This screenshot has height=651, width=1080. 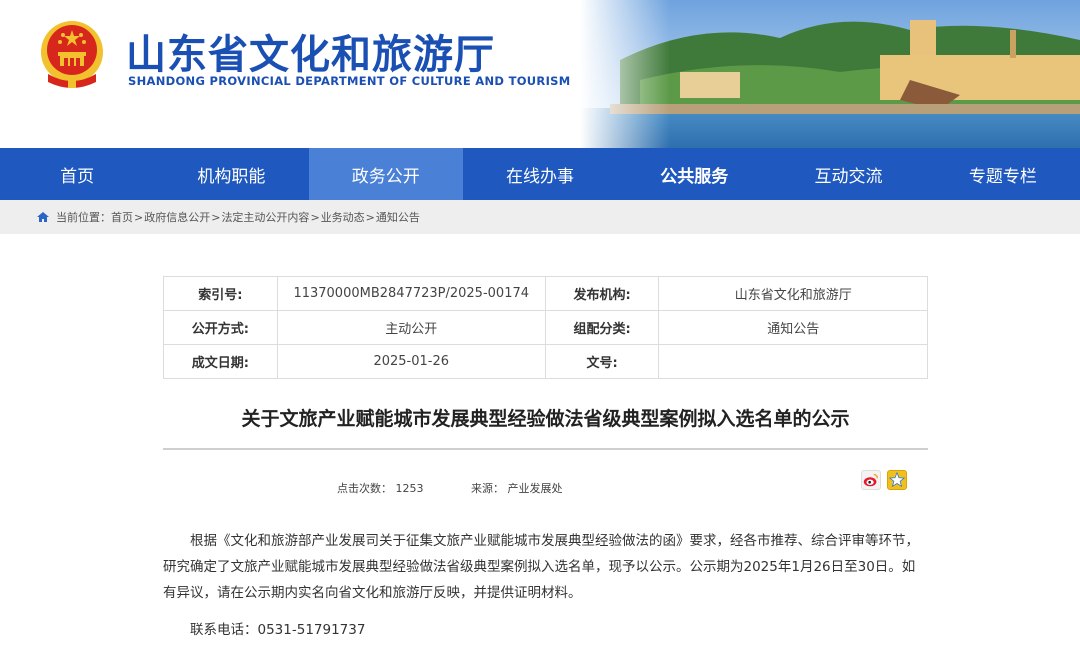 I want to click on category-label: 组配分类:, so click(x=602, y=327).